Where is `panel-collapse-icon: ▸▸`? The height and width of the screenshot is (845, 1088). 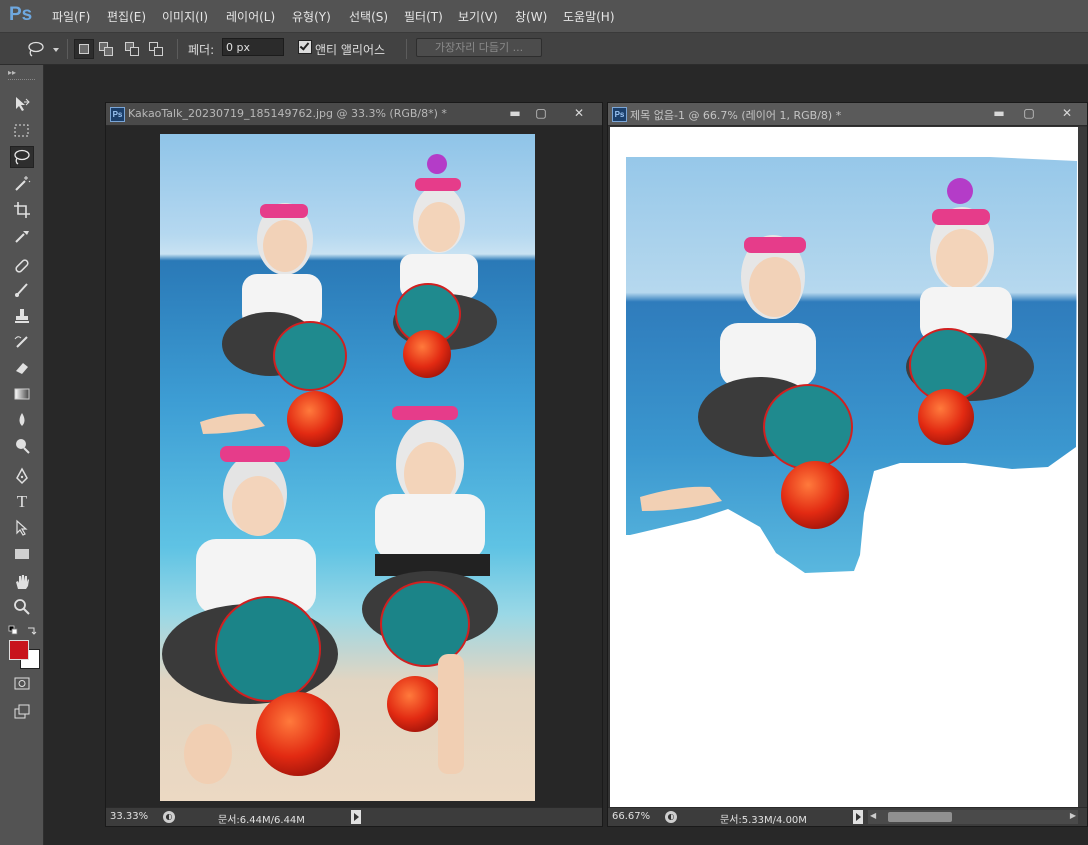
panel-collapse-icon: ▸▸ is located at coordinates (12, 72).